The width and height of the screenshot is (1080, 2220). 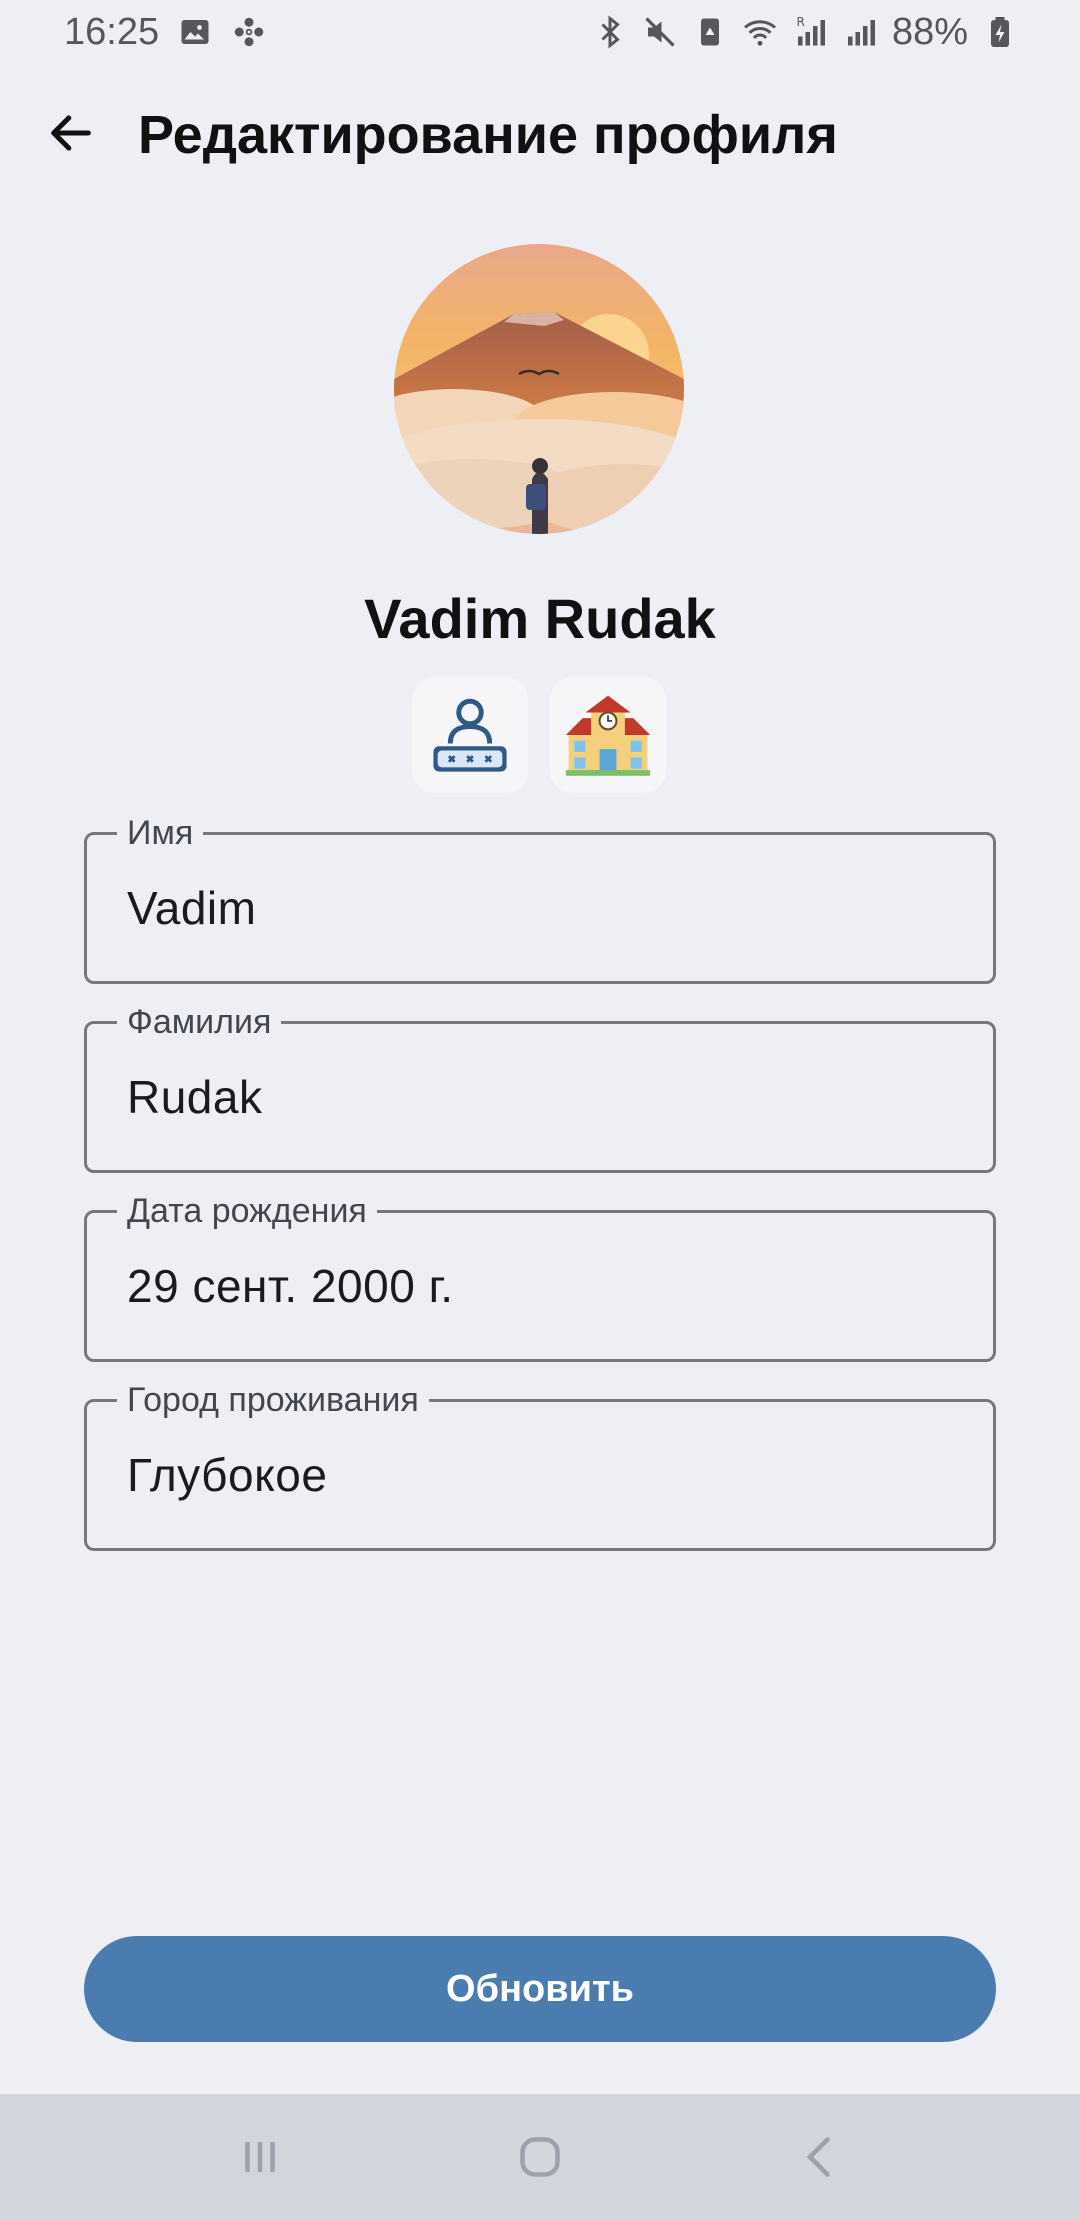 What do you see at coordinates (610, 32) in the screenshot?
I see `bluetooth-icon` at bounding box center [610, 32].